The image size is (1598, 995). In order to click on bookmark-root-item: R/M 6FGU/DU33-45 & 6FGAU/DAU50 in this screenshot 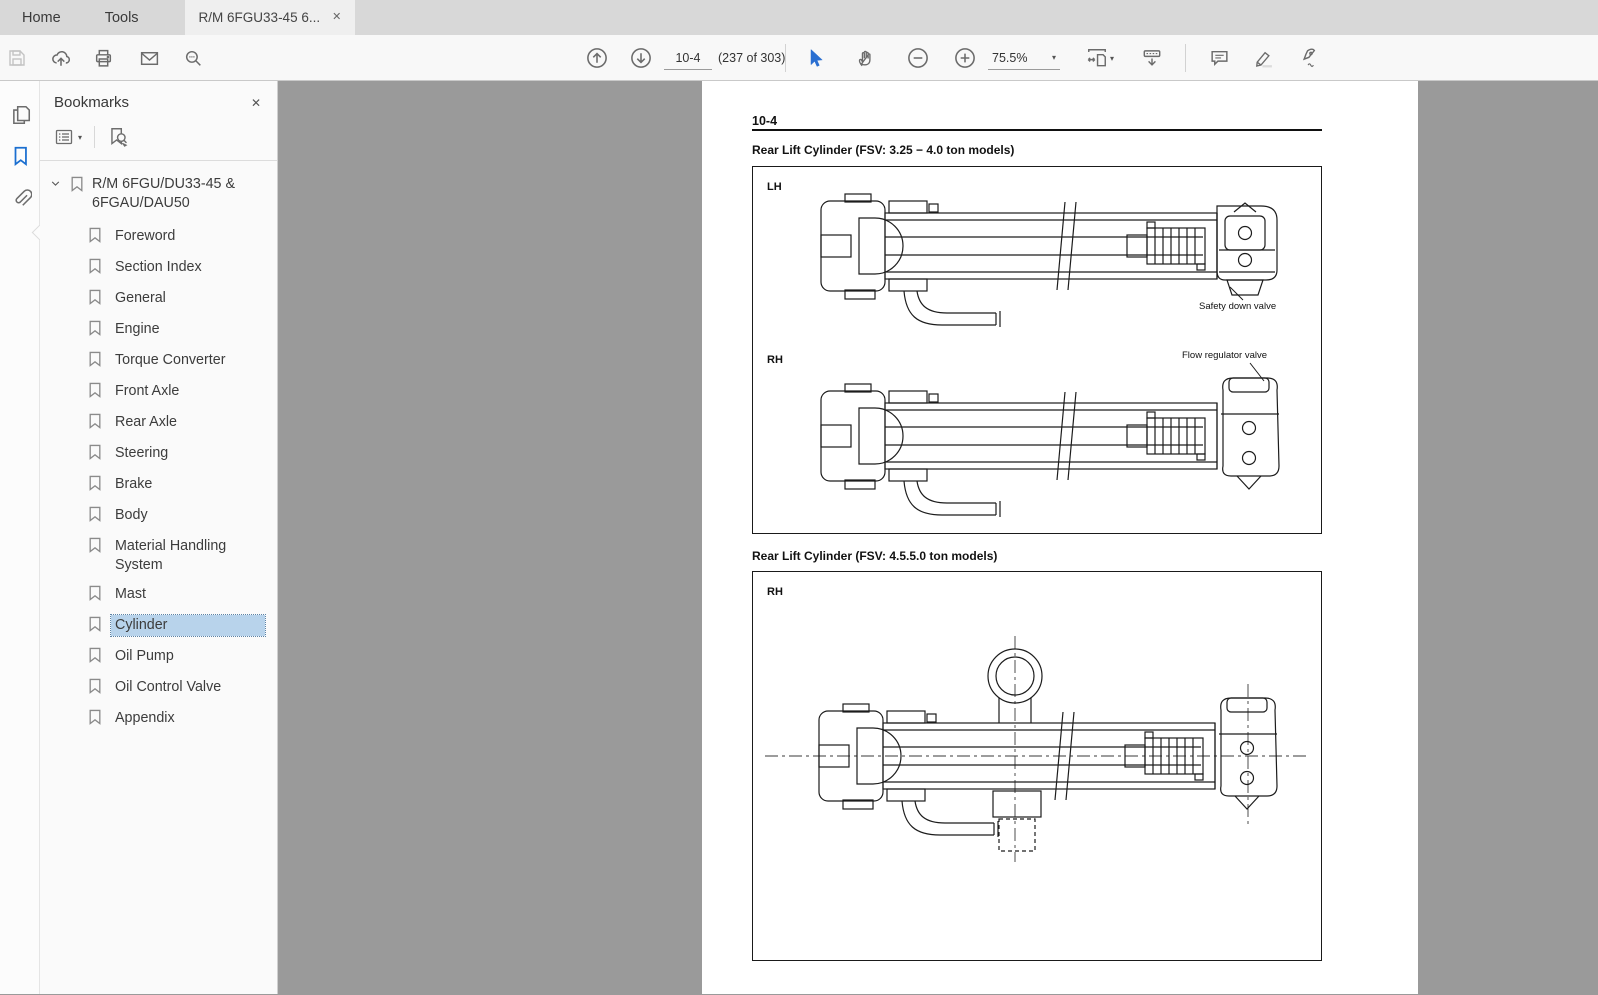, I will do `click(159, 194)`.